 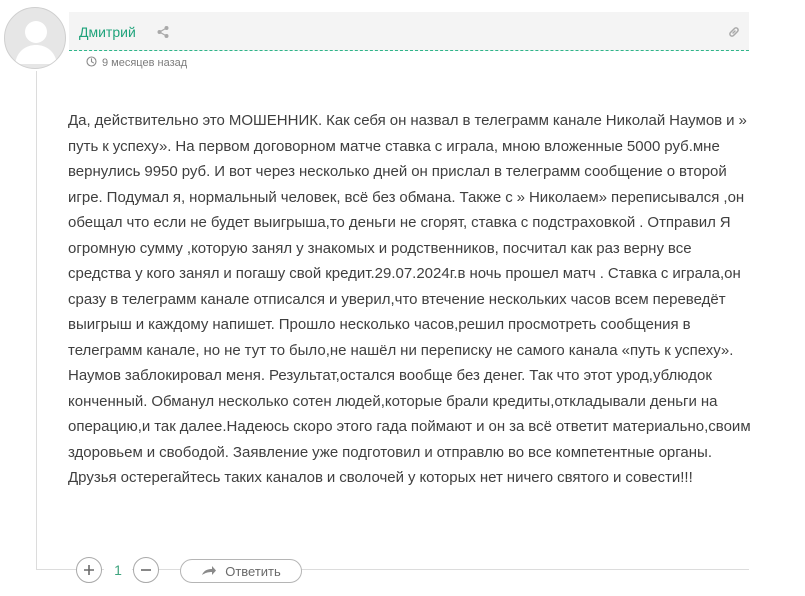 What do you see at coordinates (163, 32) in the screenshot?
I see `share-icon` at bounding box center [163, 32].